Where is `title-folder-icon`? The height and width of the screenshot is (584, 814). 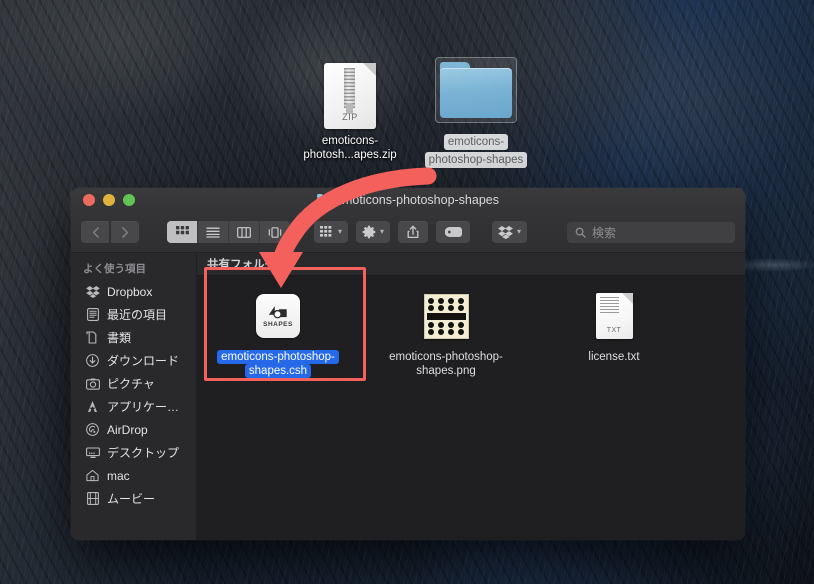
title-folder-icon is located at coordinates (323, 200).